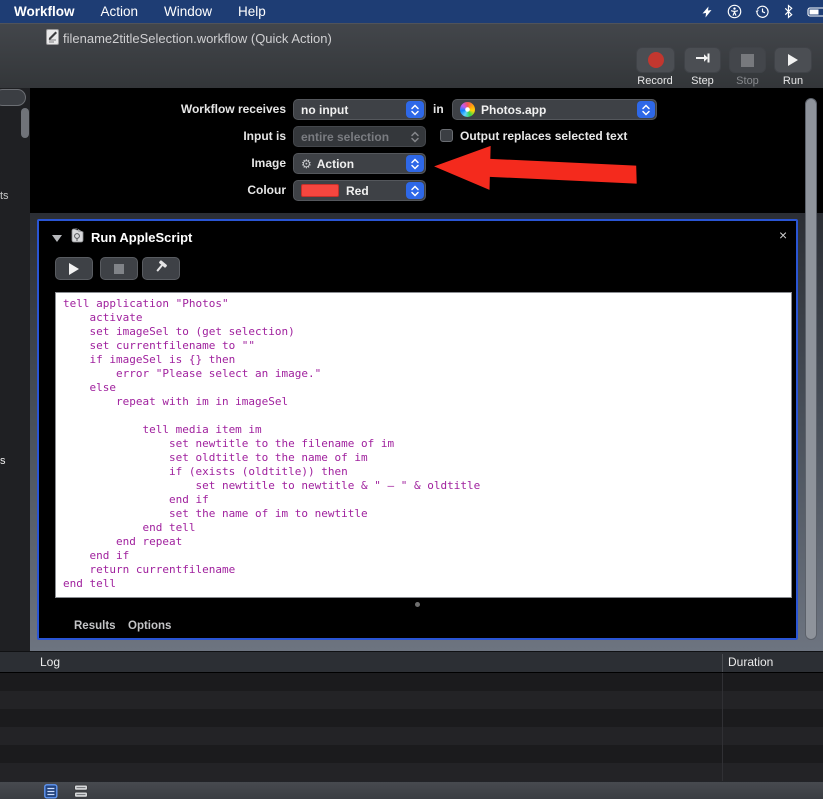  What do you see at coordinates (81, 791) in the screenshot?
I see `stacked-view-icon` at bounding box center [81, 791].